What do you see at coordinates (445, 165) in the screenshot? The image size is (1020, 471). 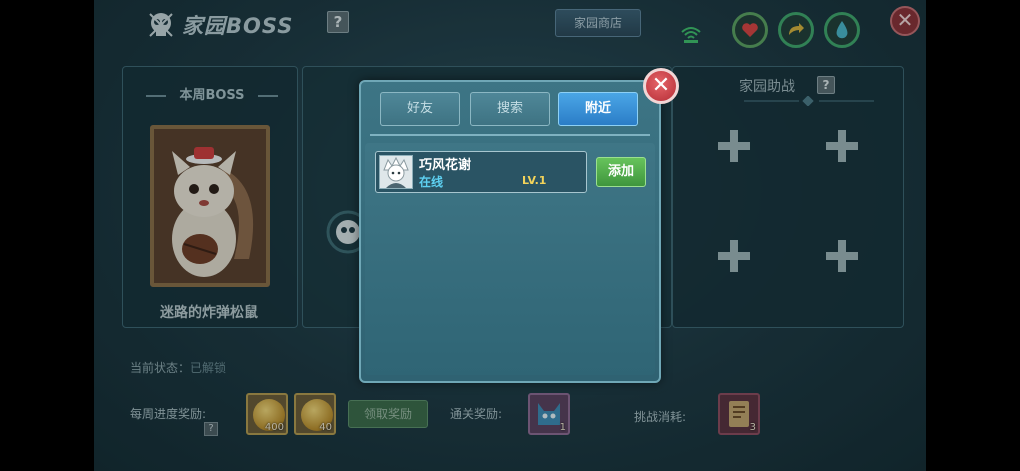 I see `player-name: 巧风花谢` at bounding box center [445, 165].